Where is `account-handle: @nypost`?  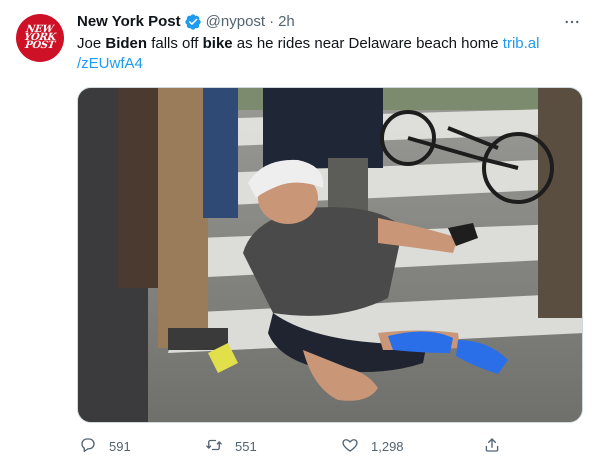 account-handle: @nypost is located at coordinates (235, 22).